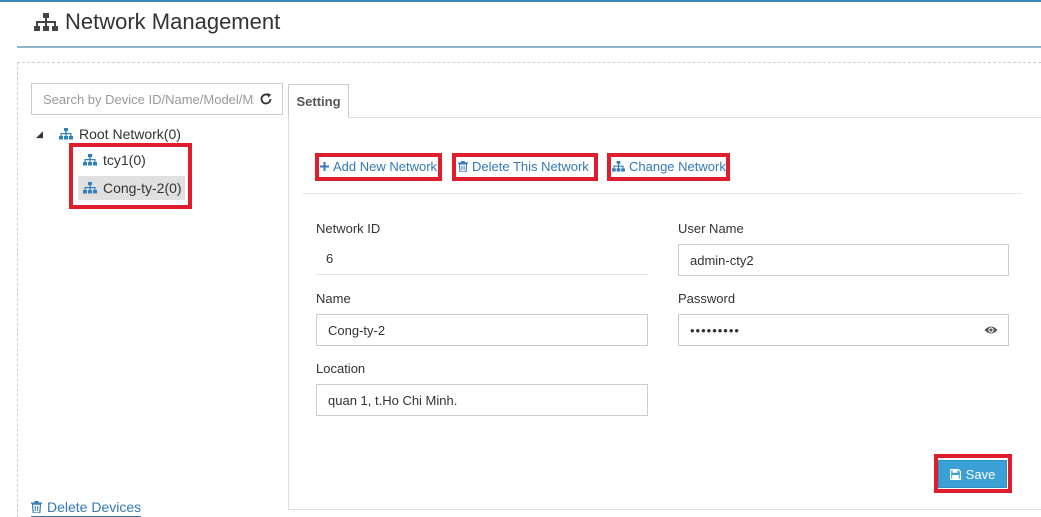  I want to click on eye-icon, so click(991, 330).